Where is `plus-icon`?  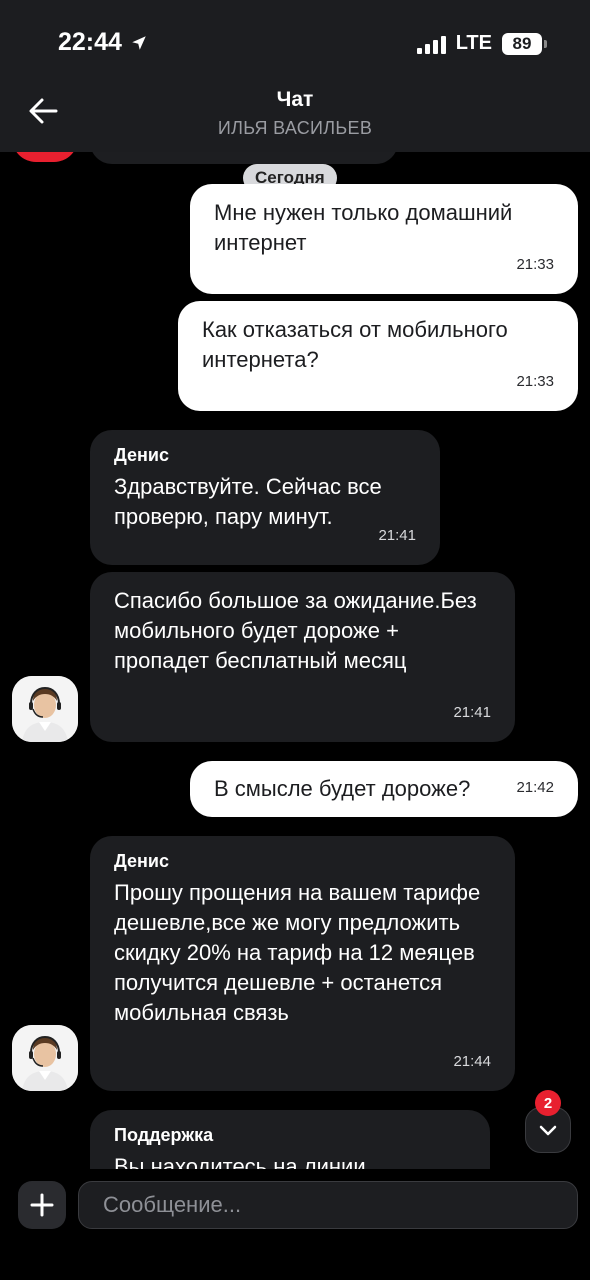 plus-icon is located at coordinates (42, 1205).